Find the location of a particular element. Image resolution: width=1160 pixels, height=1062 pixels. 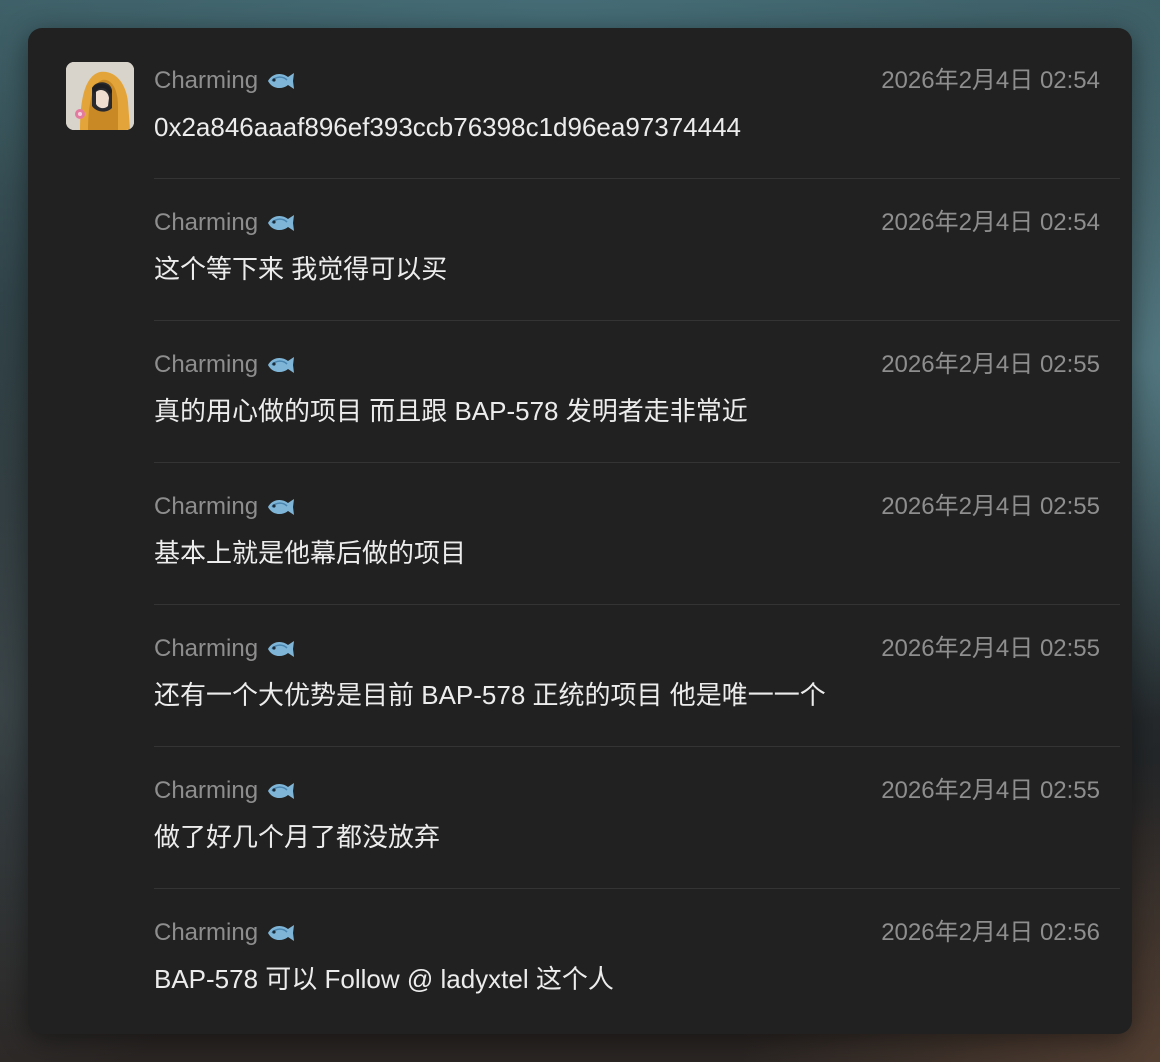

message-item: Charming 2026年2月4日 02:55 基本上就是他幕后做的项目 is located at coordinates (637, 533).